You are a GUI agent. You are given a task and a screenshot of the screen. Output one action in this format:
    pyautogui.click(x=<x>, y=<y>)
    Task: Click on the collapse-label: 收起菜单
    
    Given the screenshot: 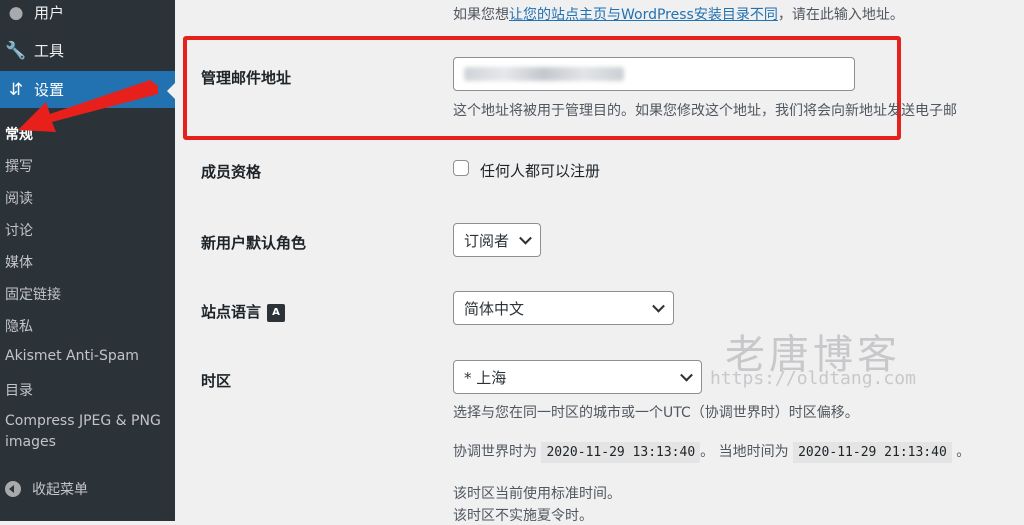 What is the action you would take?
    pyautogui.click(x=60, y=490)
    